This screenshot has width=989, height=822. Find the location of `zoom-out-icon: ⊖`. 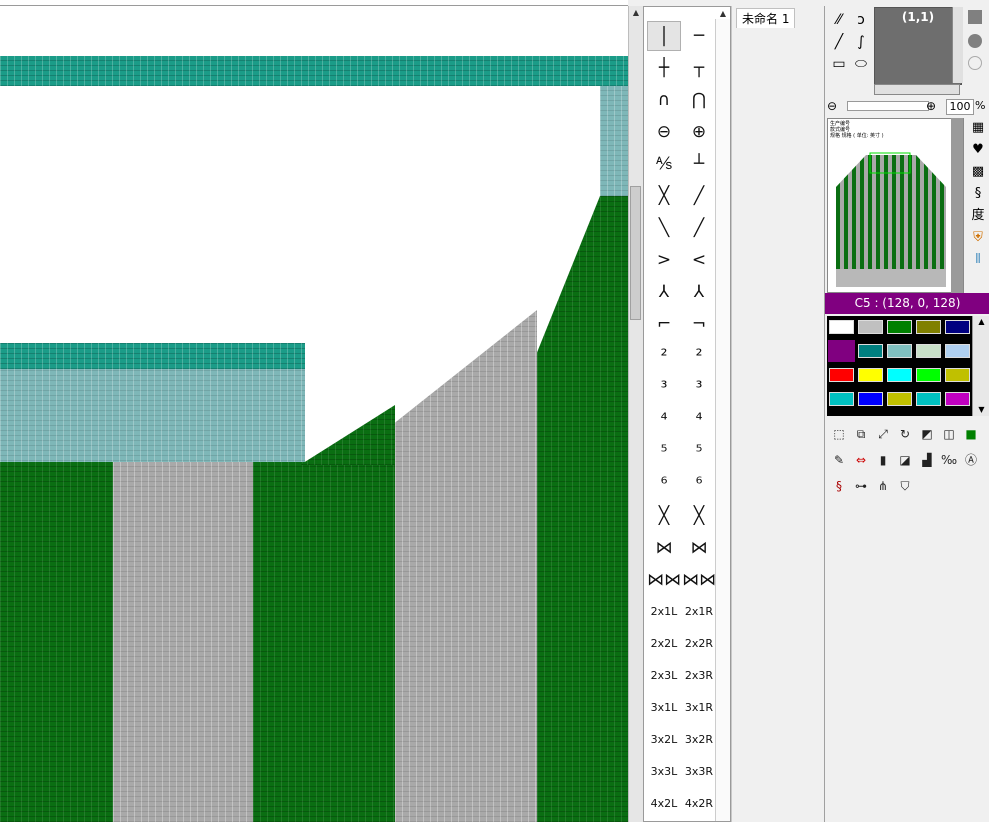

zoom-out-icon: ⊖ is located at coordinates (832, 106).